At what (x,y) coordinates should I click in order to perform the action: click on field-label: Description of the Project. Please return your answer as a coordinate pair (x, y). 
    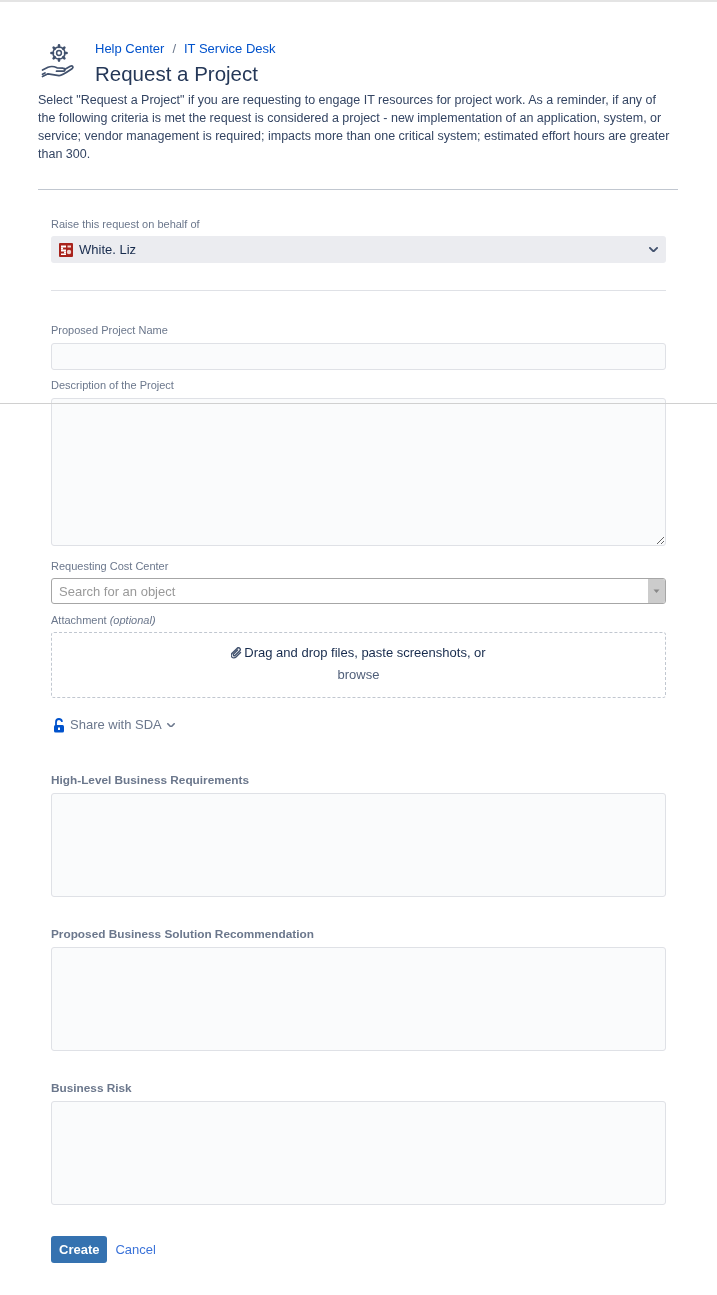
    Looking at the image, I should click on (113, 385).